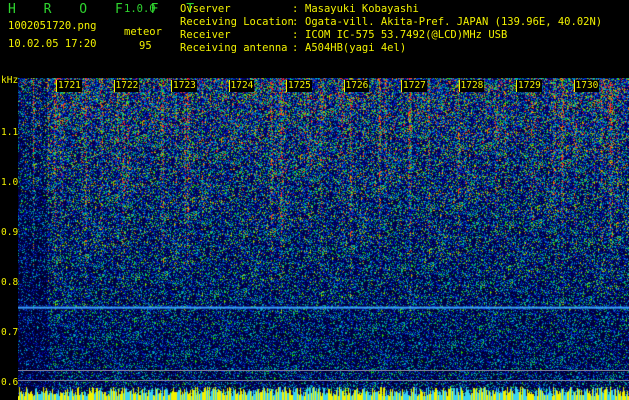 The height and width of the screenshot is (400, 629). I want to click on frequency-unit-label: kHz, so click(10, 80).